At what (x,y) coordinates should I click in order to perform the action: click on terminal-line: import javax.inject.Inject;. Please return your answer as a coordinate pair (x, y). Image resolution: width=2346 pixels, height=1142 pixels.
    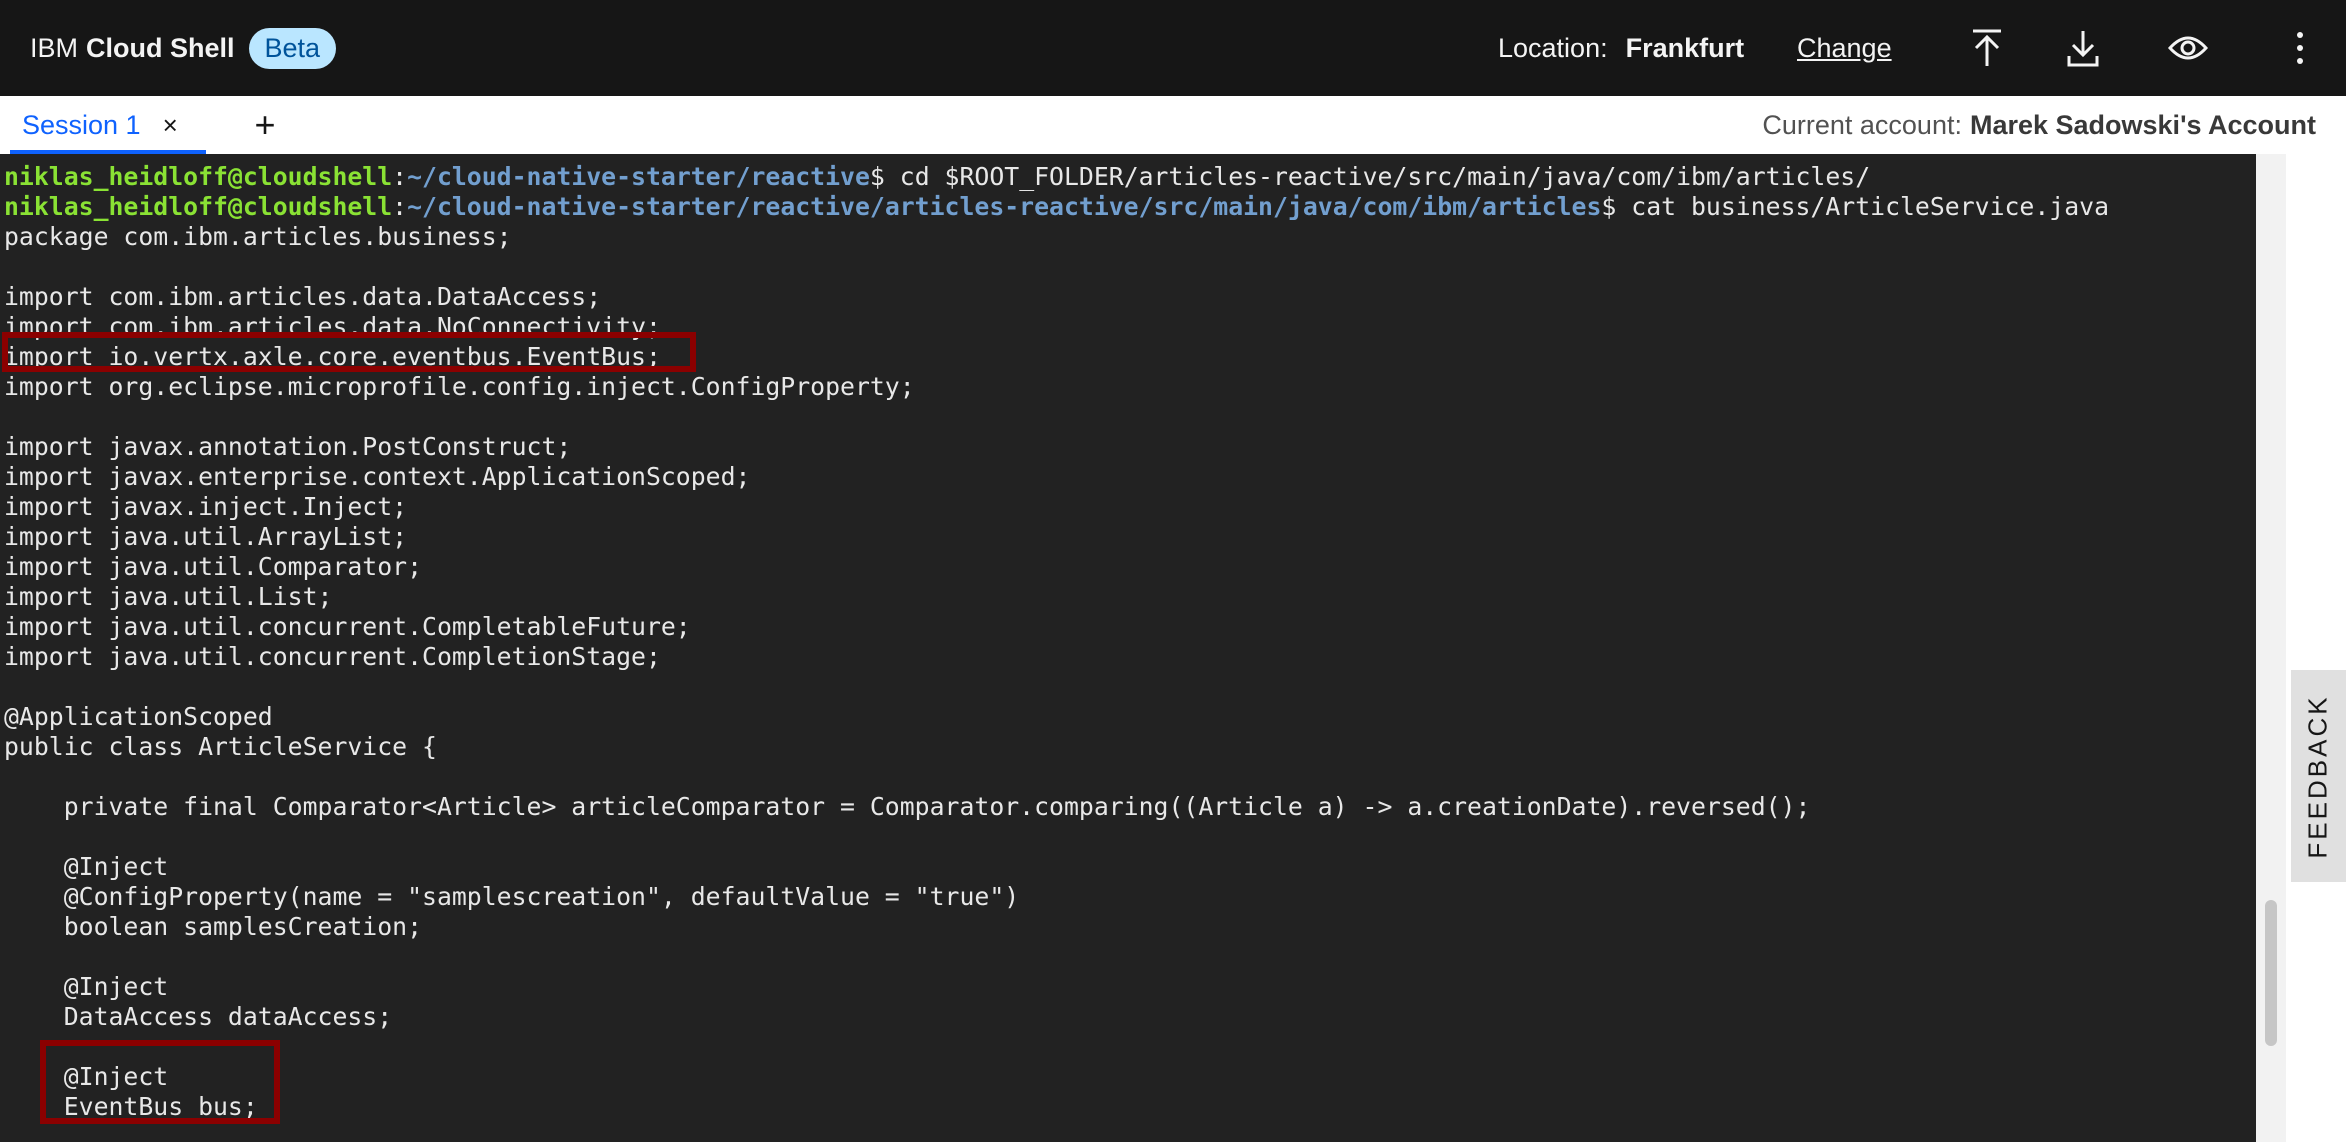
    Looking at the image, I should click on (206, 506).